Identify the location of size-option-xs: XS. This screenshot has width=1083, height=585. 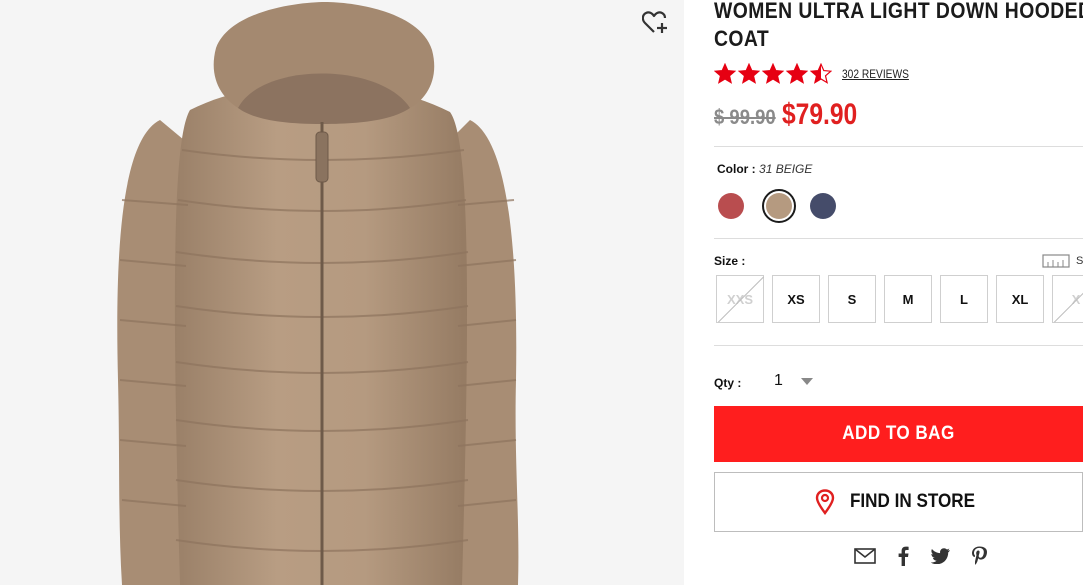
(796, 299).